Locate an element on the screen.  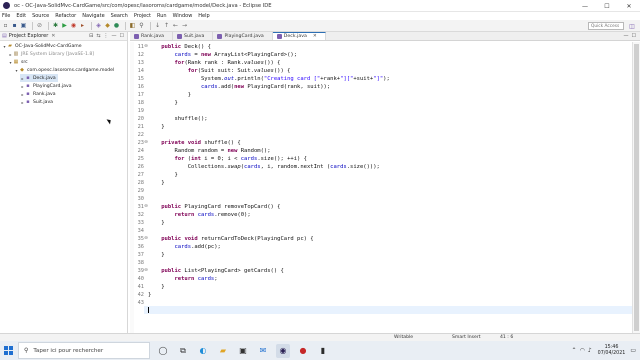
code-line: for (int i = 0; i < cards.size(); ++i) { is located at coordinates (227, 159).